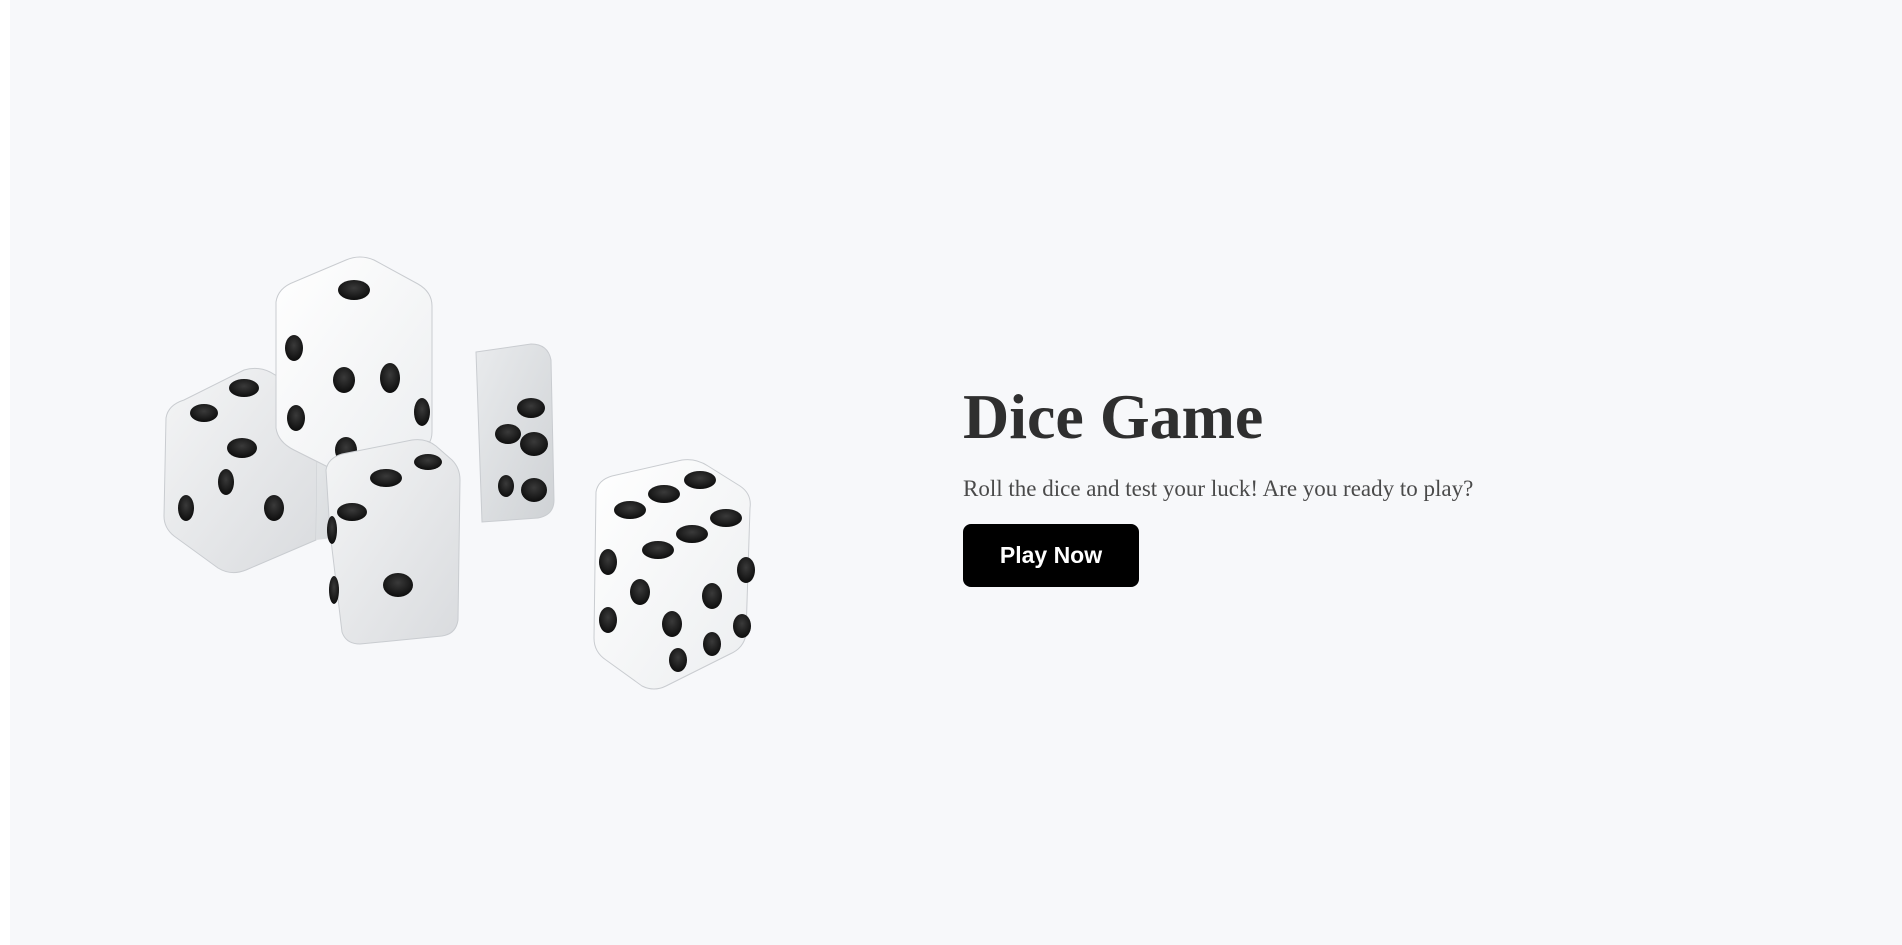  I want to click on die-right, so click(674, 574).